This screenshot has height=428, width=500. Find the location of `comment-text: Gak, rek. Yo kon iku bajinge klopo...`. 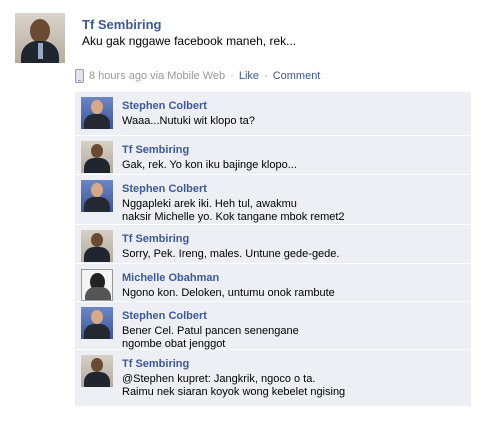

comment-text: Gak, rek. Yo kon iku bajinge klopo... is located at coordinates (209, 165).